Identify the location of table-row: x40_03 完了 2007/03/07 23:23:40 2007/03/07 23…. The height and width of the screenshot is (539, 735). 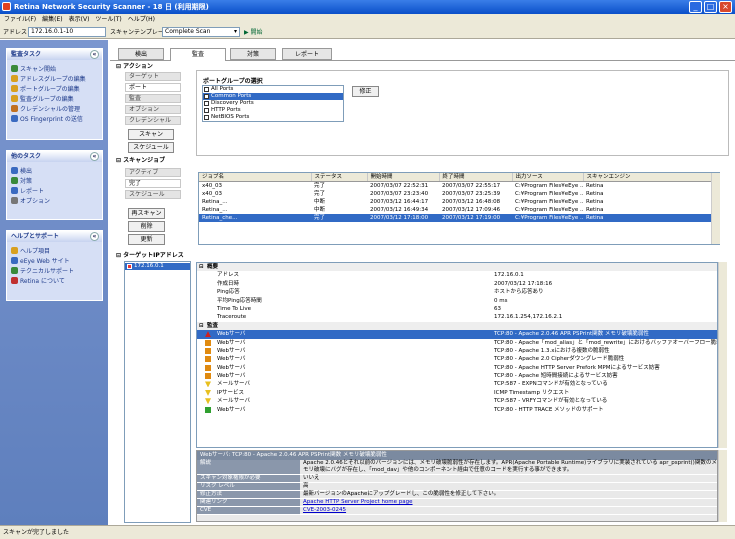
(459, 194).